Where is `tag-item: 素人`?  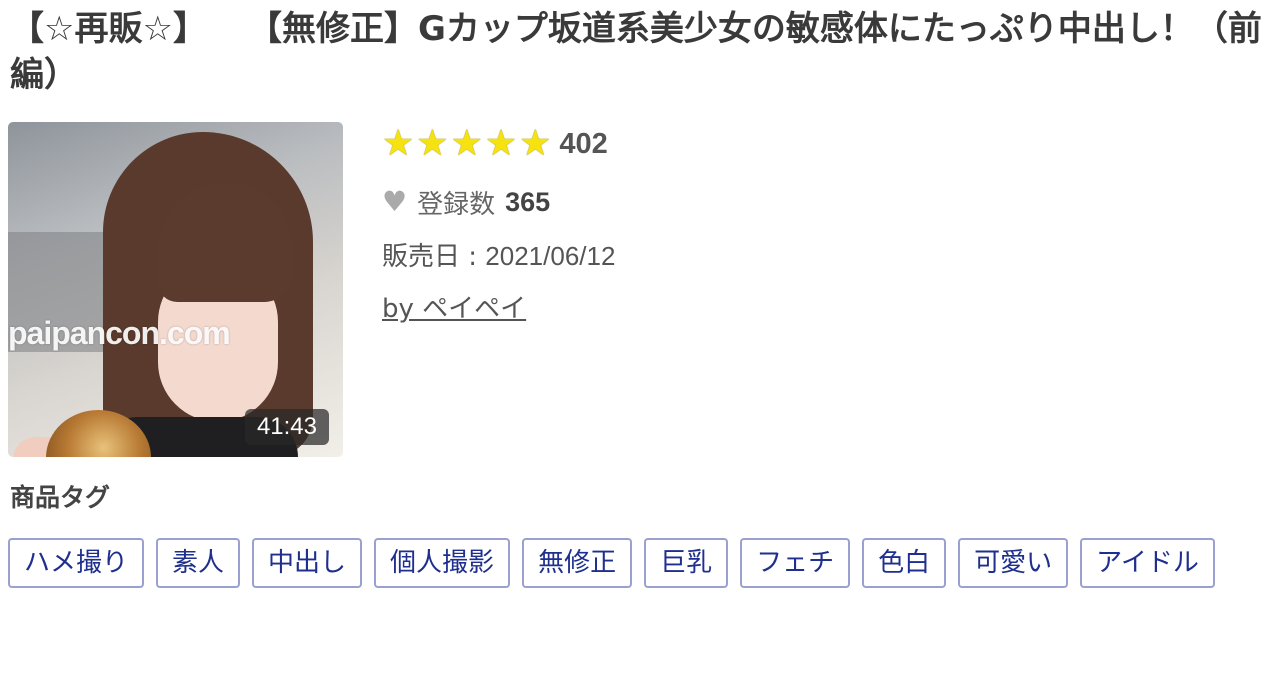
tag-item: 素人 is located at coordinates (198, 563).